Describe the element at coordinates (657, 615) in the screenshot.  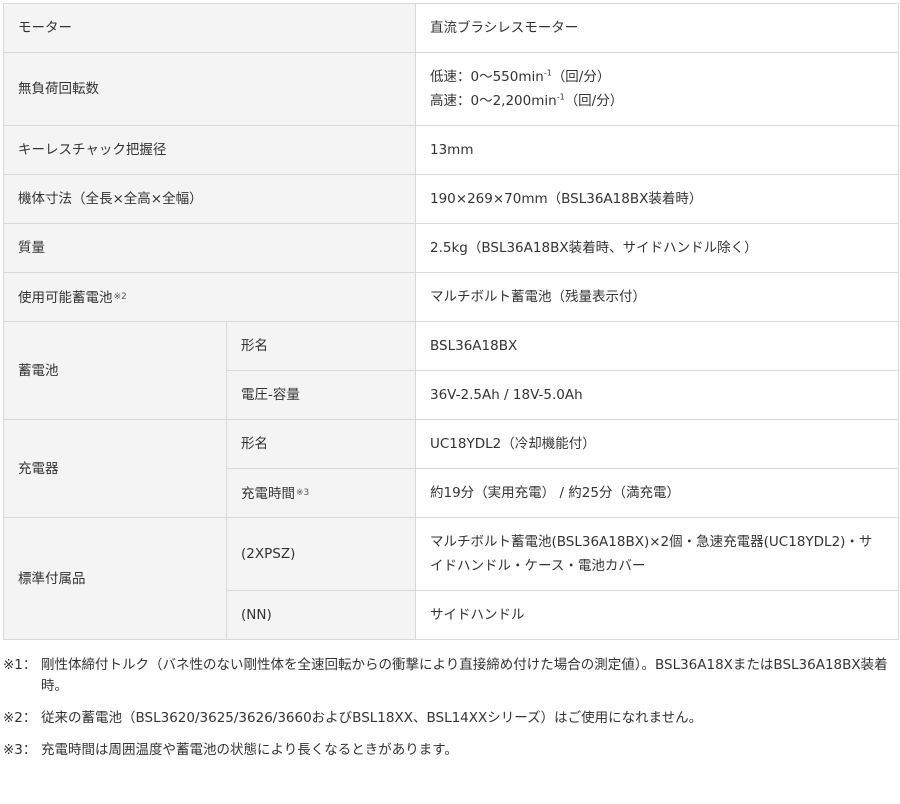
I see `spec-value: サイドハンドル` at that location.